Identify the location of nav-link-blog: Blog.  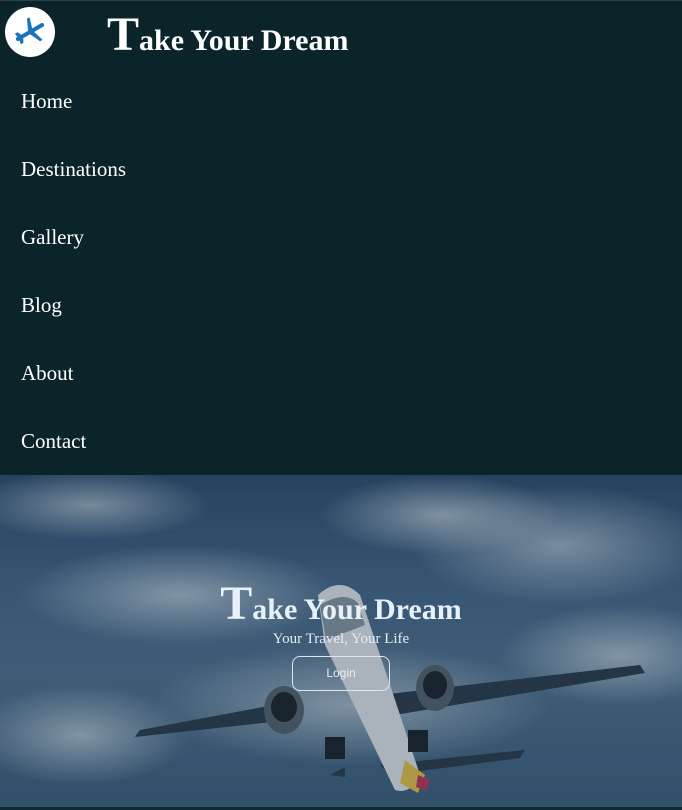
(41, 305).